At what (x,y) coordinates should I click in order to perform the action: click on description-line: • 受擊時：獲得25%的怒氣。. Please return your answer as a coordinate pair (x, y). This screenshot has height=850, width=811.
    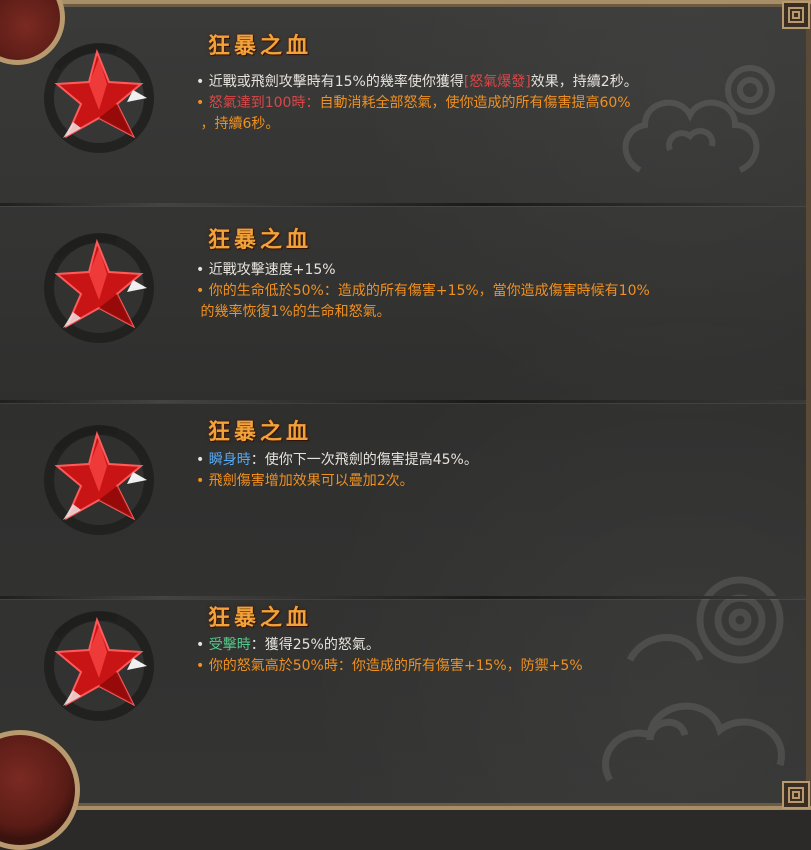
    Looking at the image, I should click on (491, 645).